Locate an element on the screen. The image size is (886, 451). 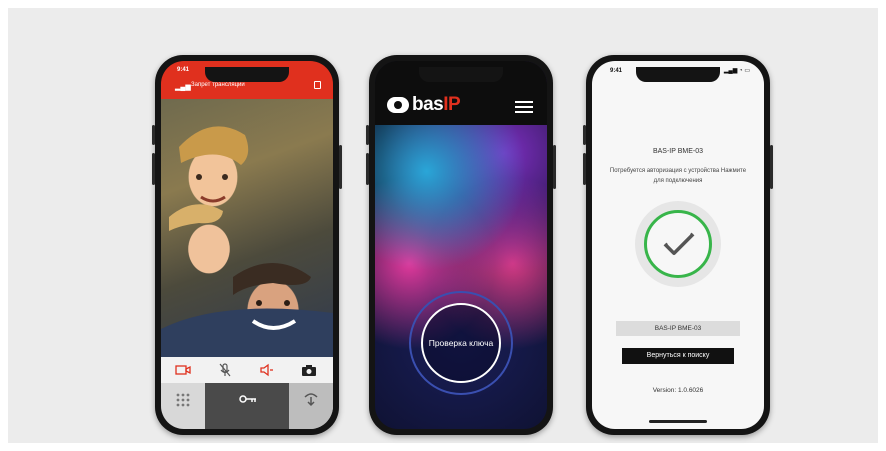
keypad-button is located at coordinates (183, 406).